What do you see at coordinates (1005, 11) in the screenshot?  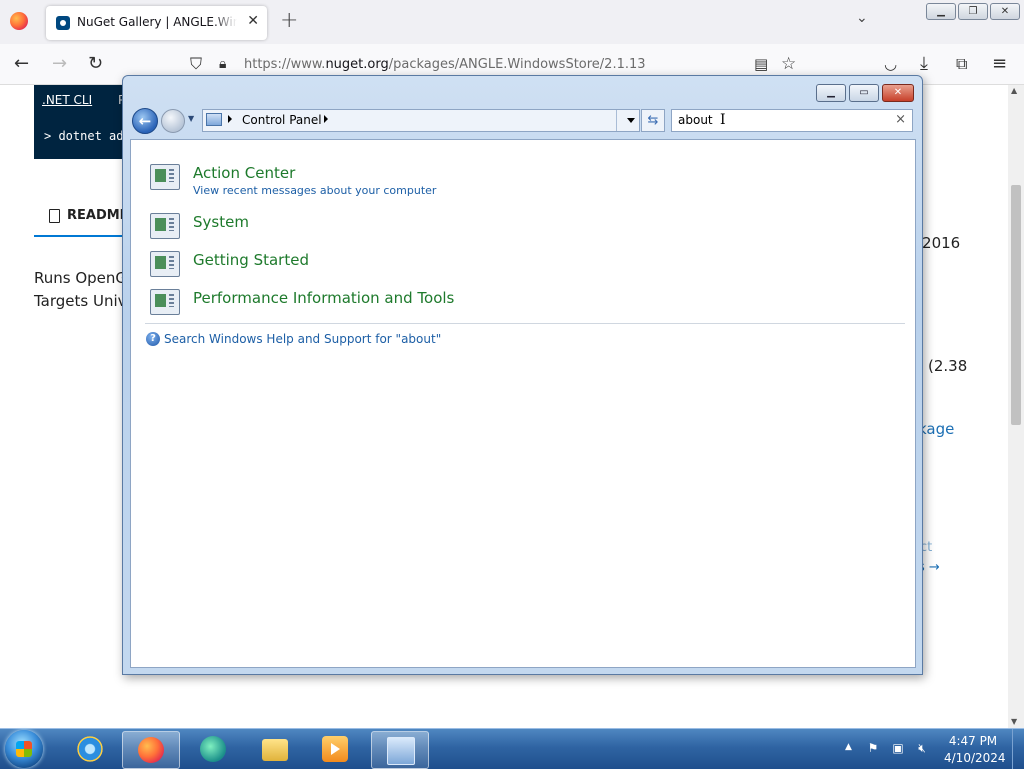 I see `browser-close-button: ✕` at bounding box center [1005, 11].